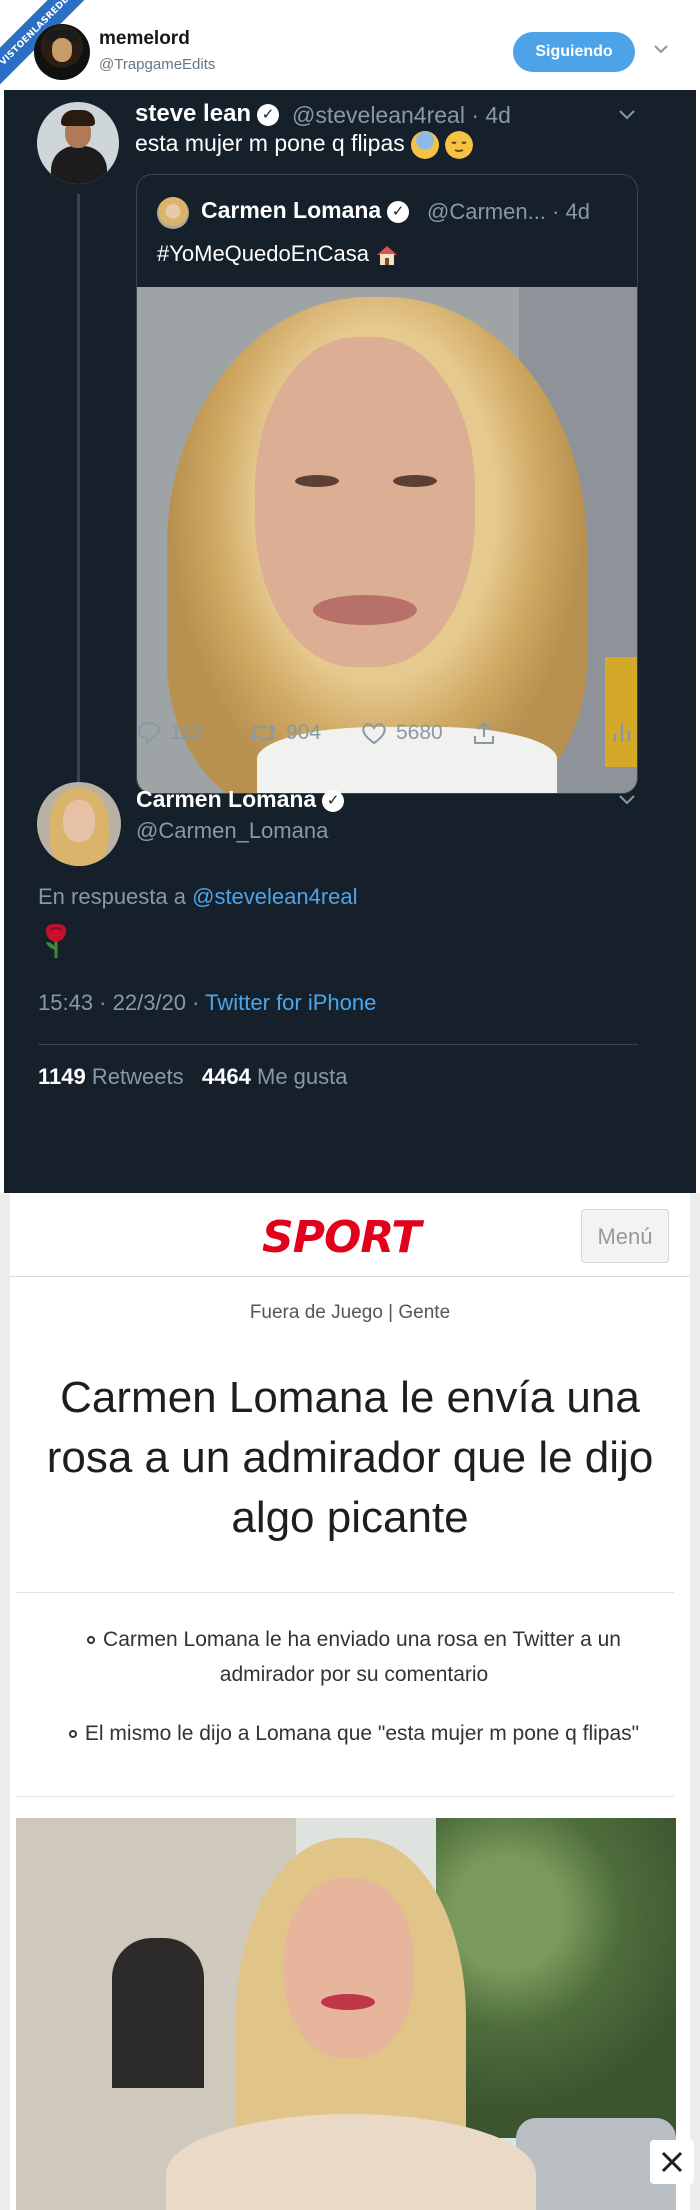 This screenshot has width=700, height=2210. Describe the element at coordinates (193, 113) in the screenshot. I see `tweet-author-name-text: steve lean` at that location.